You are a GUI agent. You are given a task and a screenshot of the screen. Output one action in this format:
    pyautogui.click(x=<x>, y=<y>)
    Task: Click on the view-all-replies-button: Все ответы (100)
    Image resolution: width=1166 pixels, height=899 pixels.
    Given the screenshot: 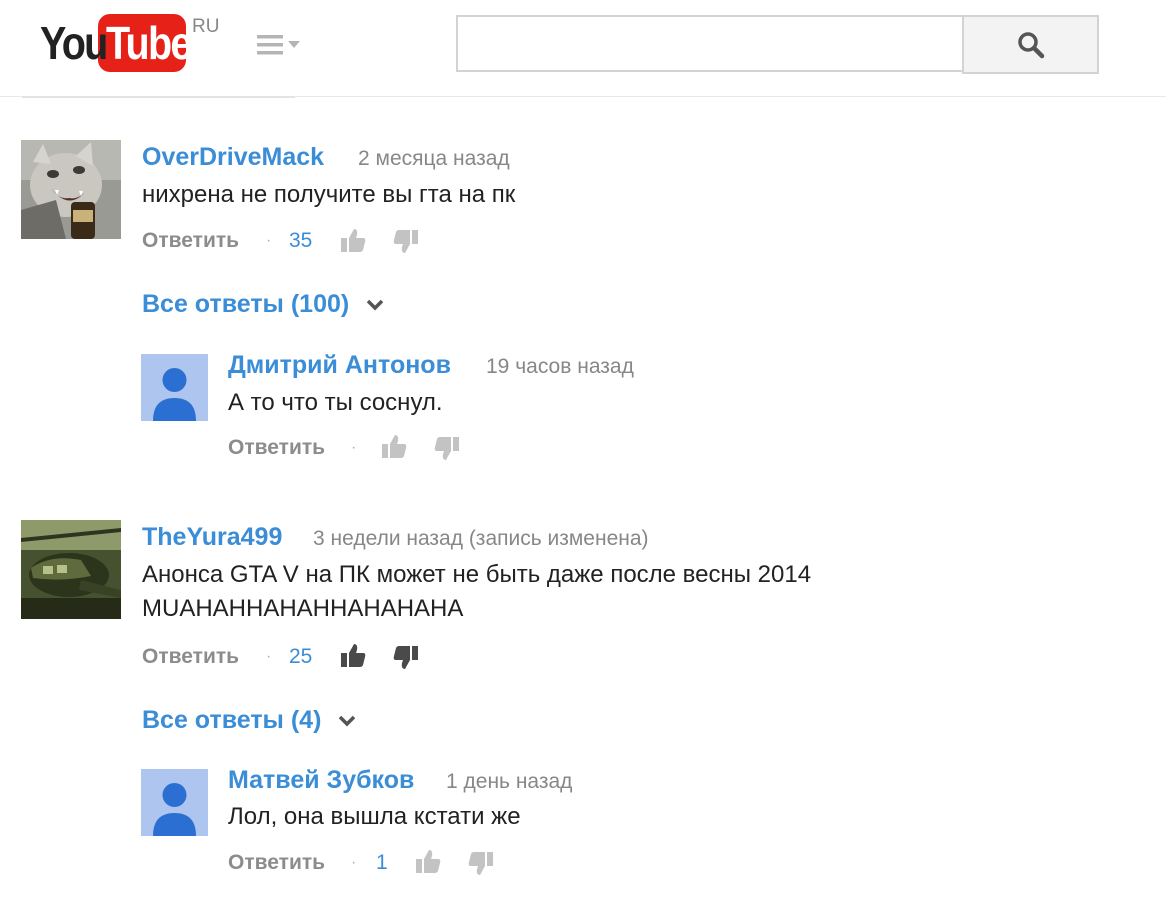 What is the action you would take?
    pyautogui.click(x=263, y=304)
    